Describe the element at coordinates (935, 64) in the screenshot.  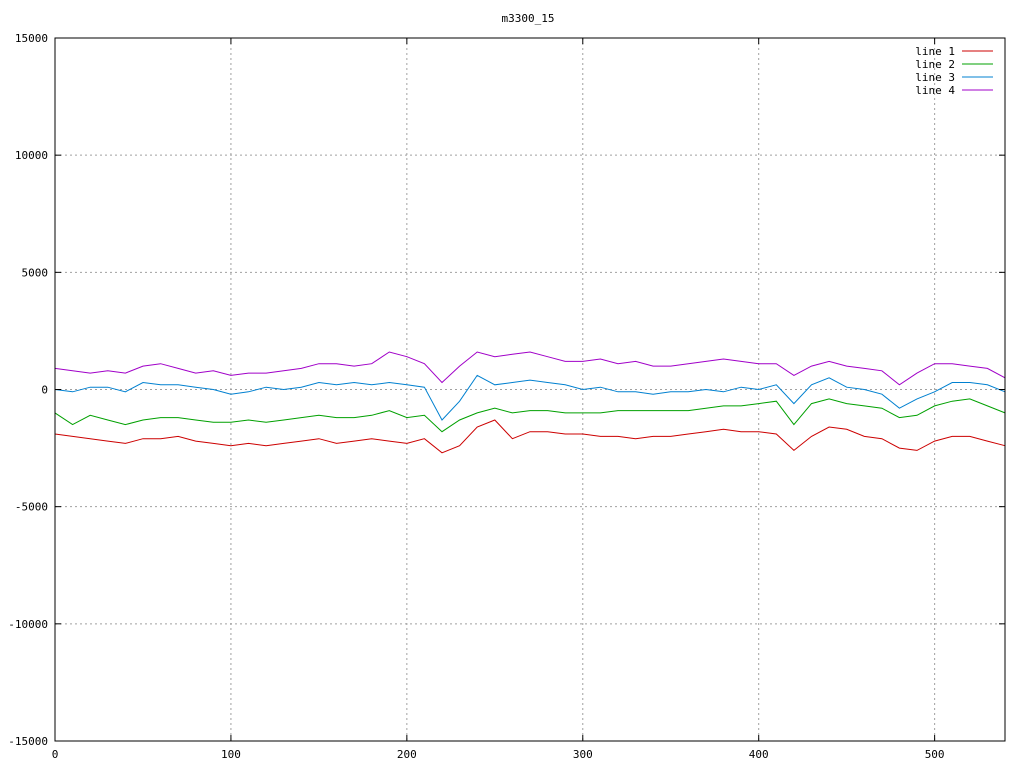
I see `legend-label: line 2` at that location.